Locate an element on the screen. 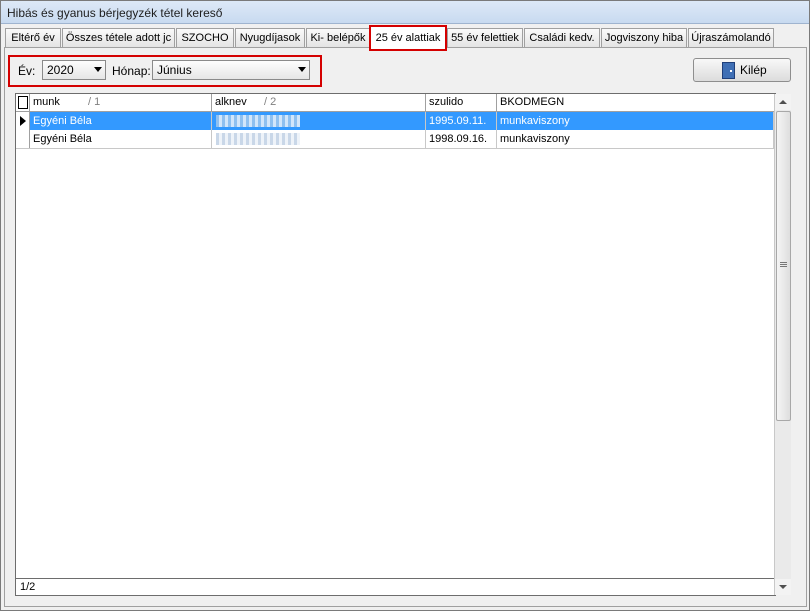 The image size is (810, 611). exit-button: Kilép is located at coordinates (742, 70).